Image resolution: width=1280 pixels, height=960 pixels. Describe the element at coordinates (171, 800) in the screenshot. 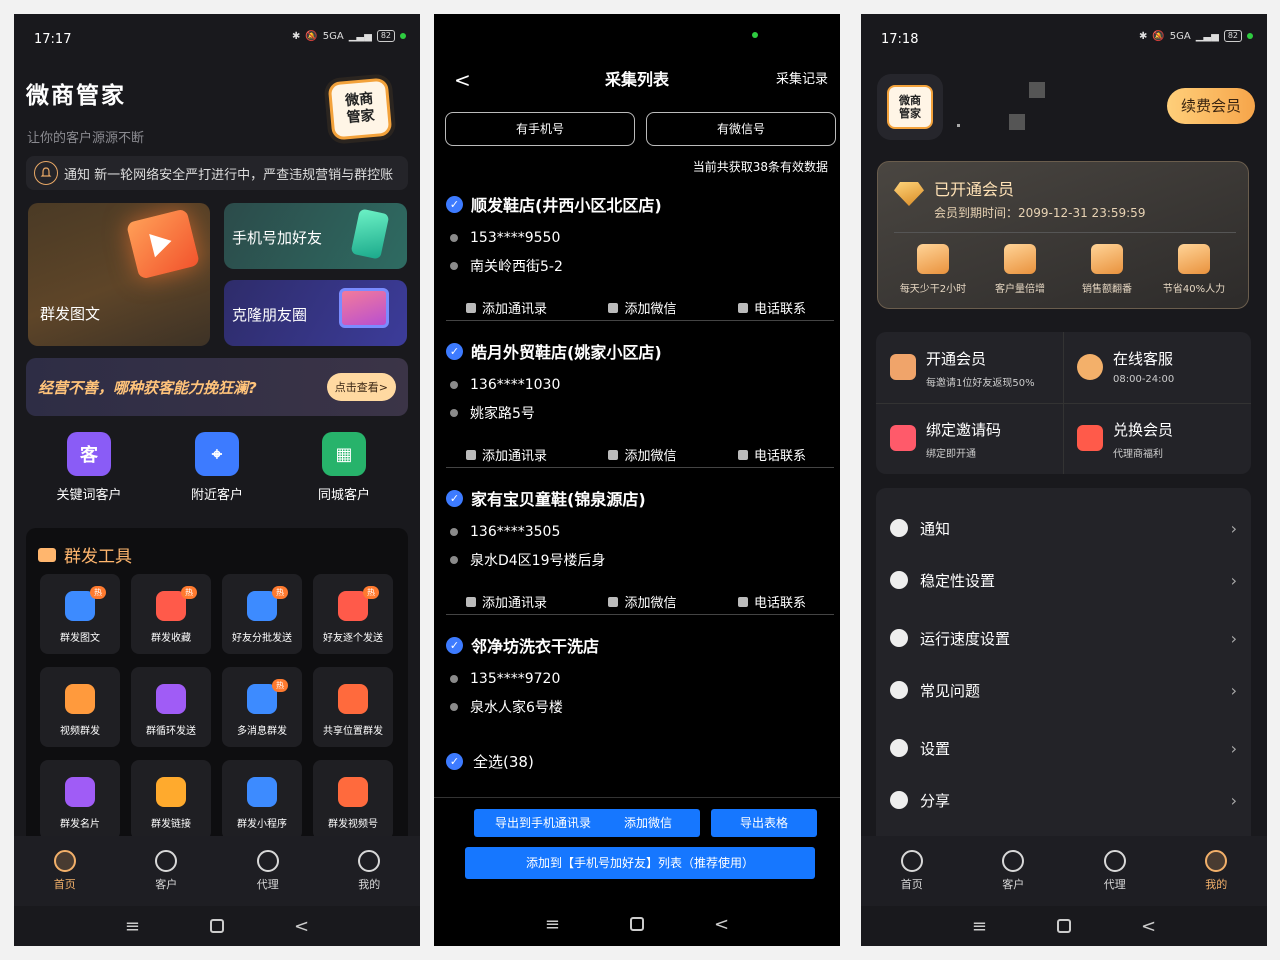

I see `tool-tile: 群发链接` at that location.